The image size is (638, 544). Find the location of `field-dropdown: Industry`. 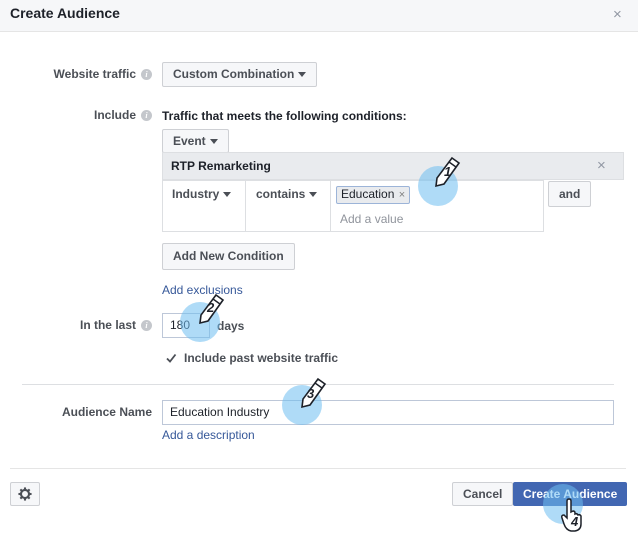

field-dropdown: Industry is located at coordinates (202, 194).